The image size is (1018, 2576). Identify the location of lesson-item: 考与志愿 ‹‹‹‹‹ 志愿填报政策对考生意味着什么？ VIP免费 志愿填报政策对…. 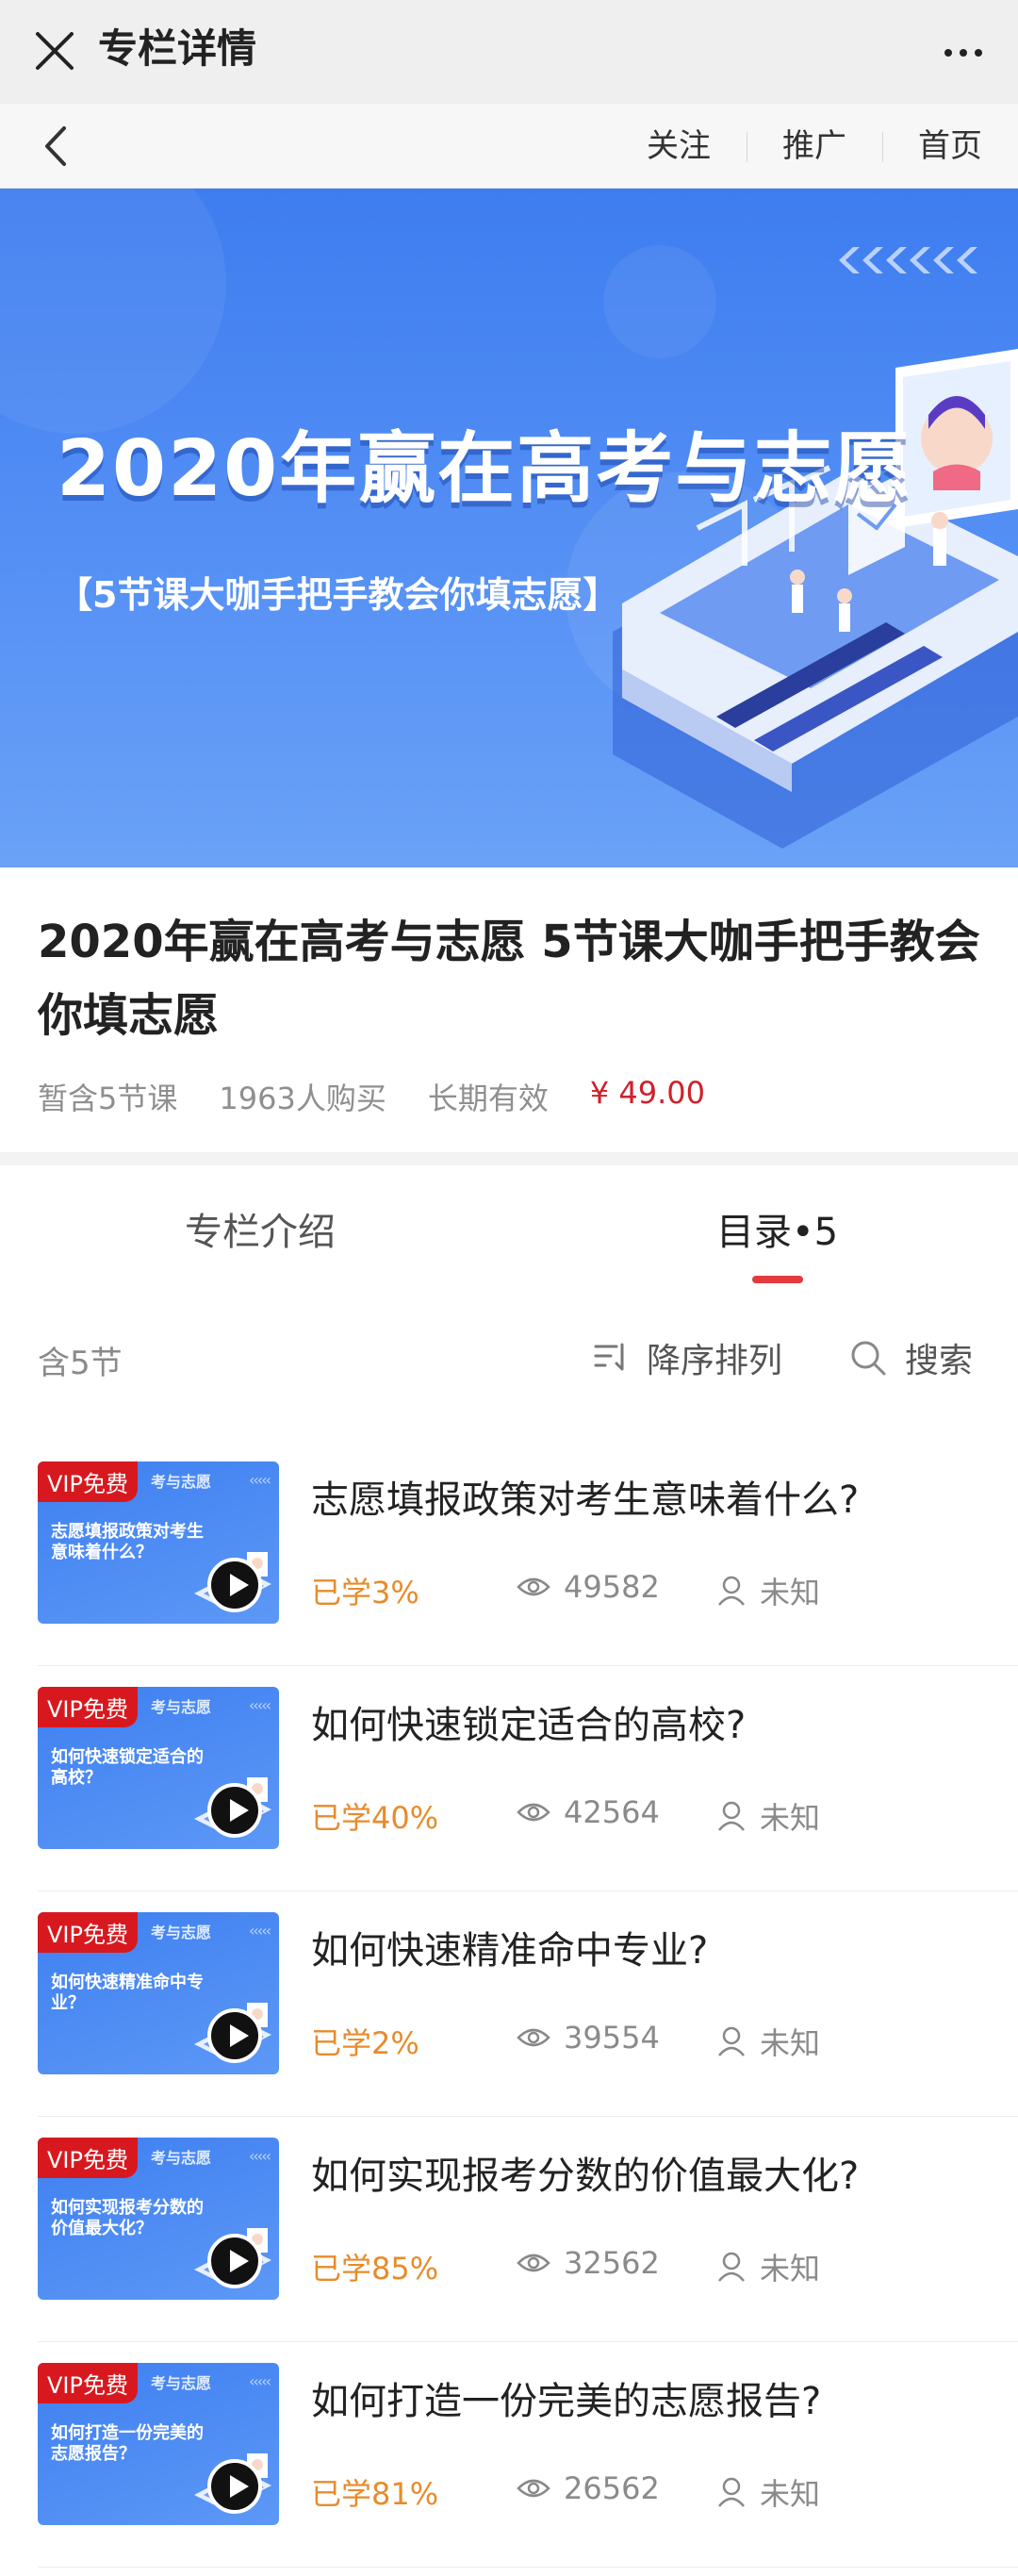
(528, 1553).